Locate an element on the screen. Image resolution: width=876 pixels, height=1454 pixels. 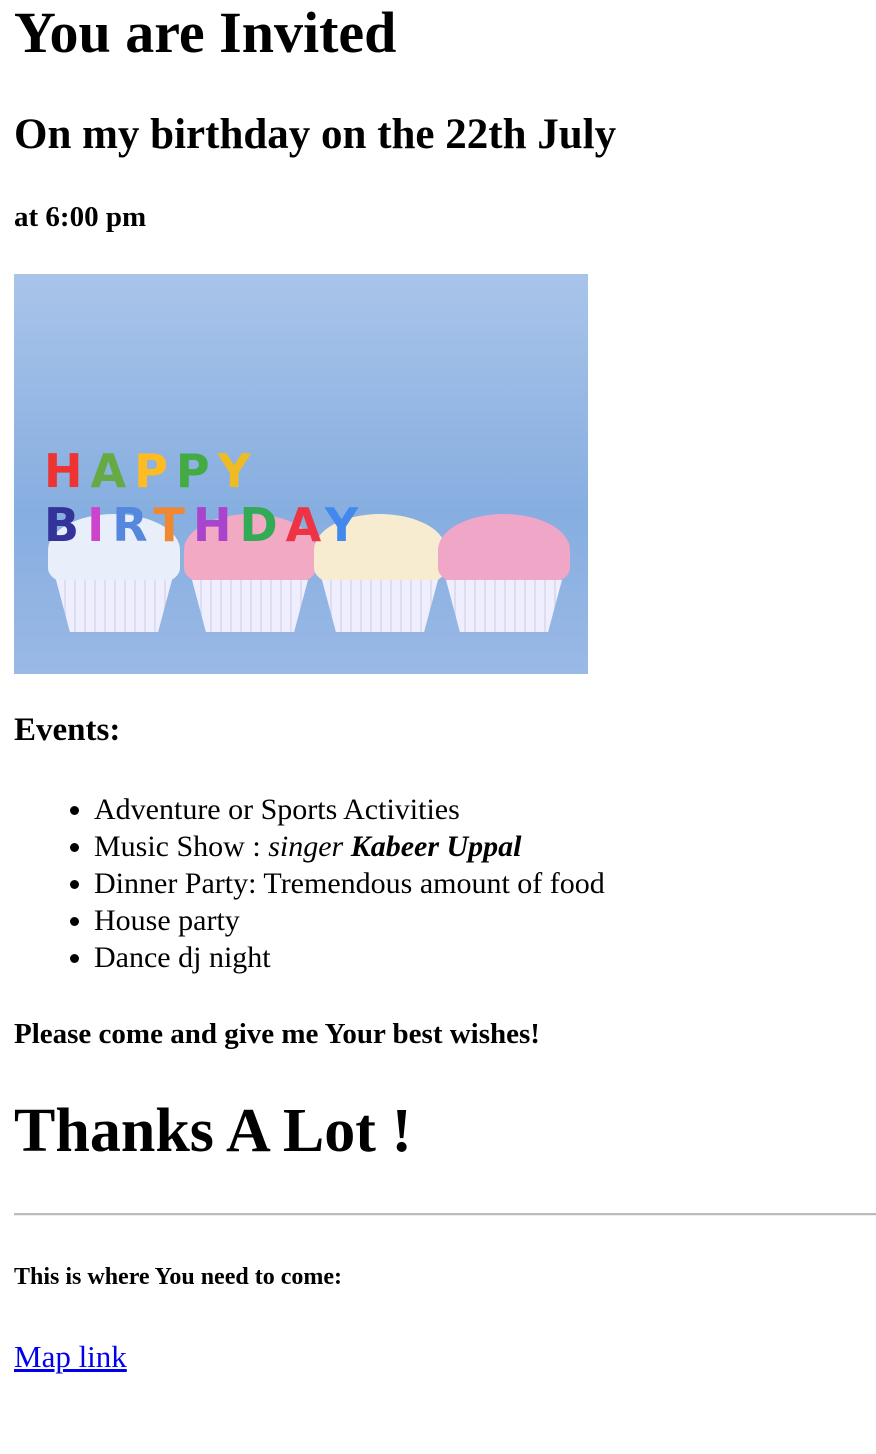
location-label: This is where You need to come: is located at coordinates (178, 1277).